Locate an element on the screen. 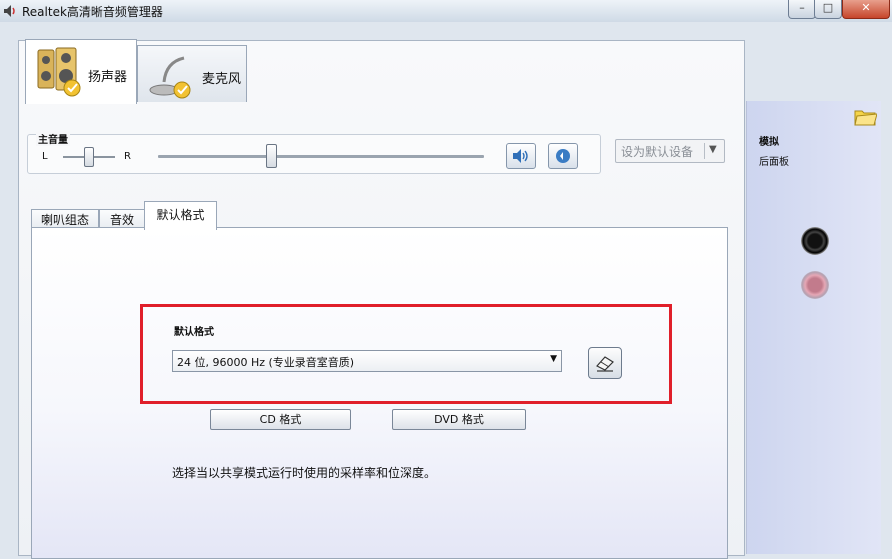 Image resolution: width=892 pixels, height=559 pixels. volume-slider is located at coordinates (271, 156).